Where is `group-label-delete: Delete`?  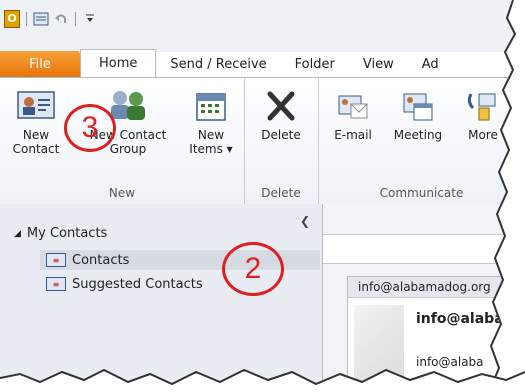
group-label-delete: Delete is located at coordinates (281, 193).